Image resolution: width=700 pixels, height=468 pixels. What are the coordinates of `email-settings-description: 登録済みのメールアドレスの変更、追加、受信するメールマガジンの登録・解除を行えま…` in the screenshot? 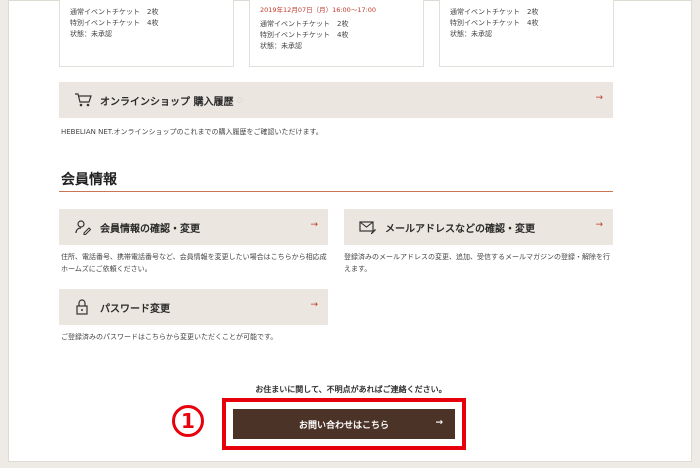 It's located at (477, 263).